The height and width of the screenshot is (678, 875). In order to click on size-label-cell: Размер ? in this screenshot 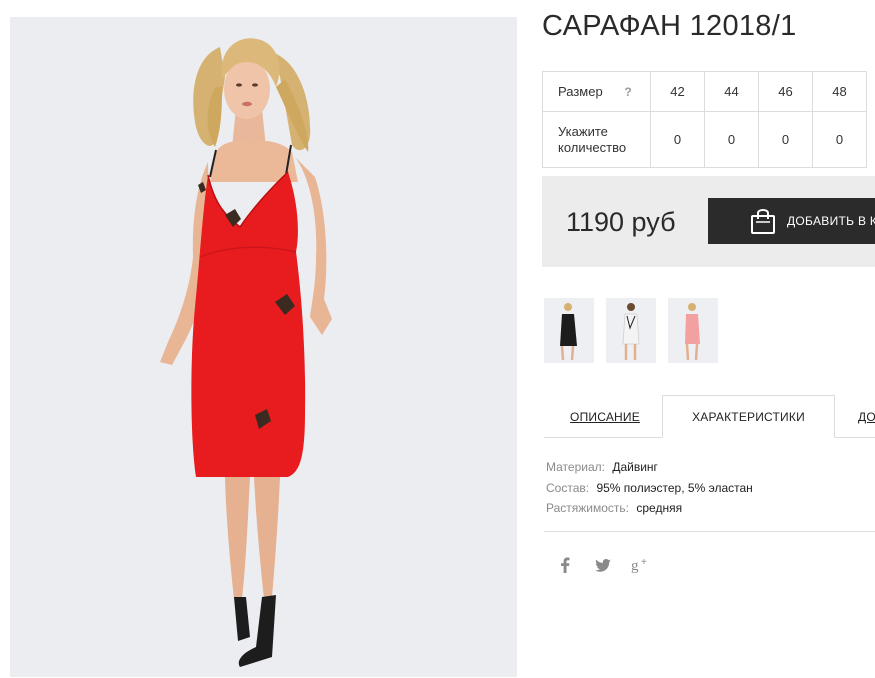, I will do `click(596, 91)`.